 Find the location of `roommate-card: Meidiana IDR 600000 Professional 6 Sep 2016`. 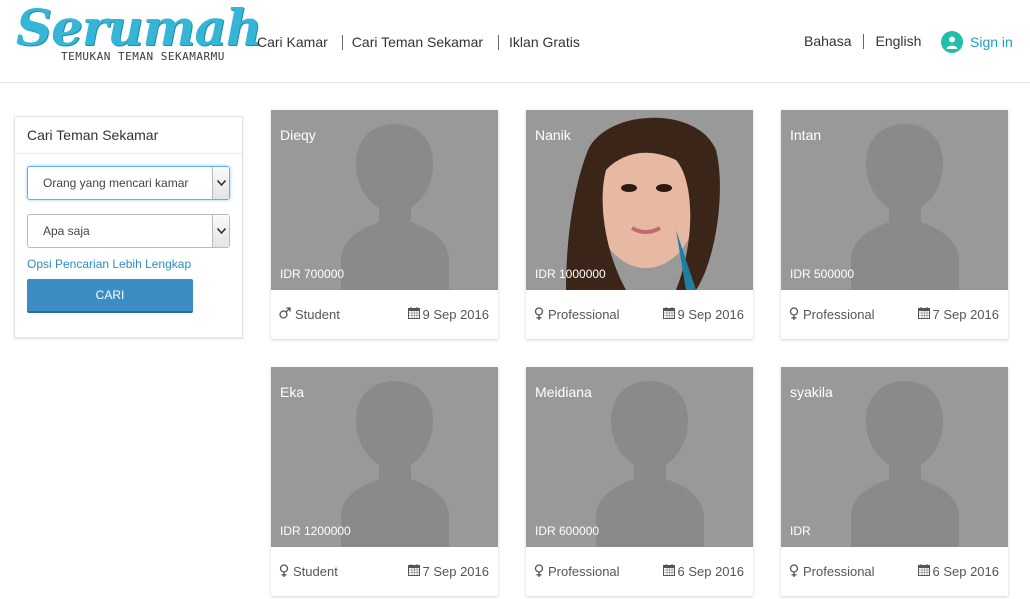

roommate-card: Meidiana IDR 600000 Professional 6 Sep 2016 is located at coordinates (639, 481).